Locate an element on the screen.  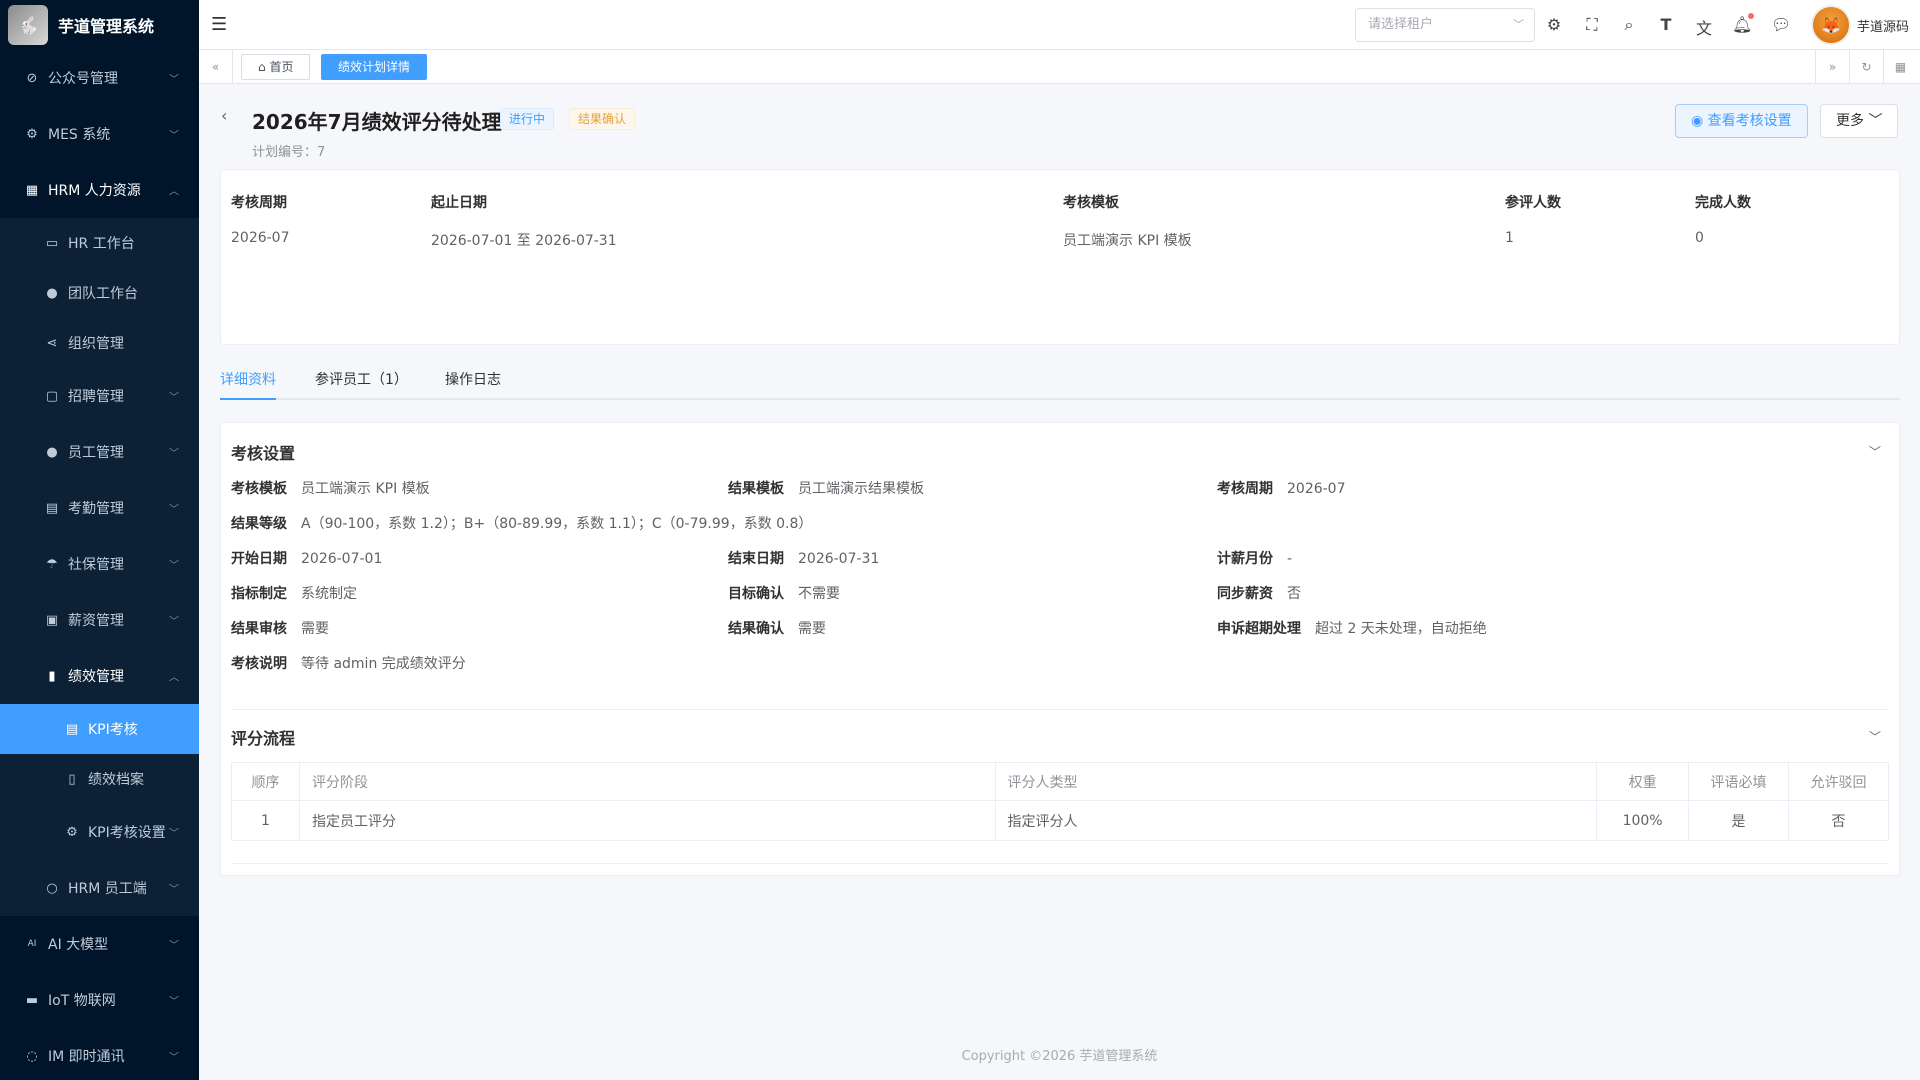
translate-icon: 文 is located at coordinates (1704, 27).